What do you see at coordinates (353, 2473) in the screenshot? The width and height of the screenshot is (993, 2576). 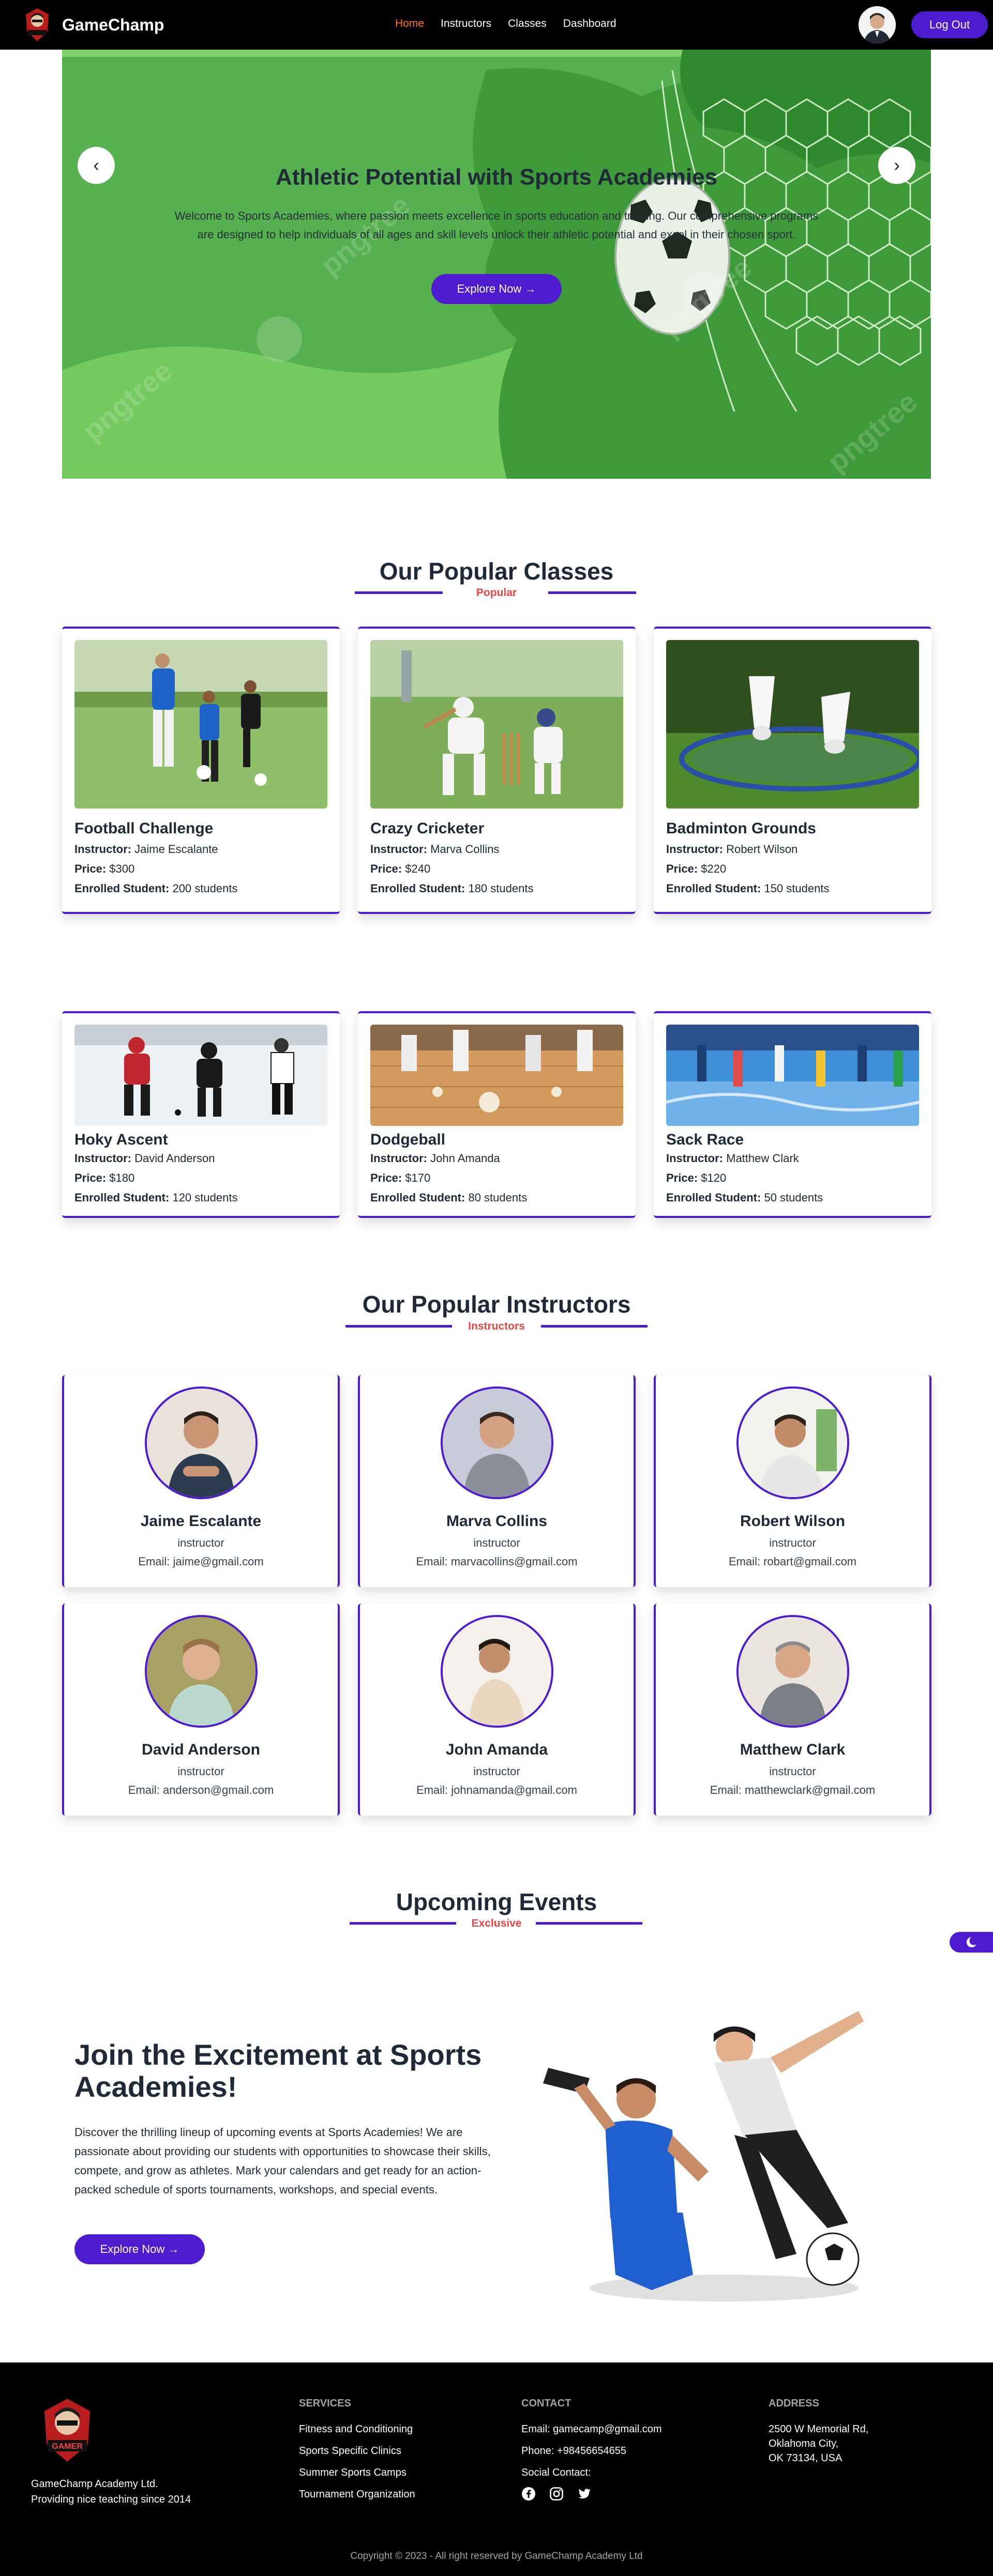 I see `footer-service-link: Summer Sports Camps` at bounding box center [353, 2473].